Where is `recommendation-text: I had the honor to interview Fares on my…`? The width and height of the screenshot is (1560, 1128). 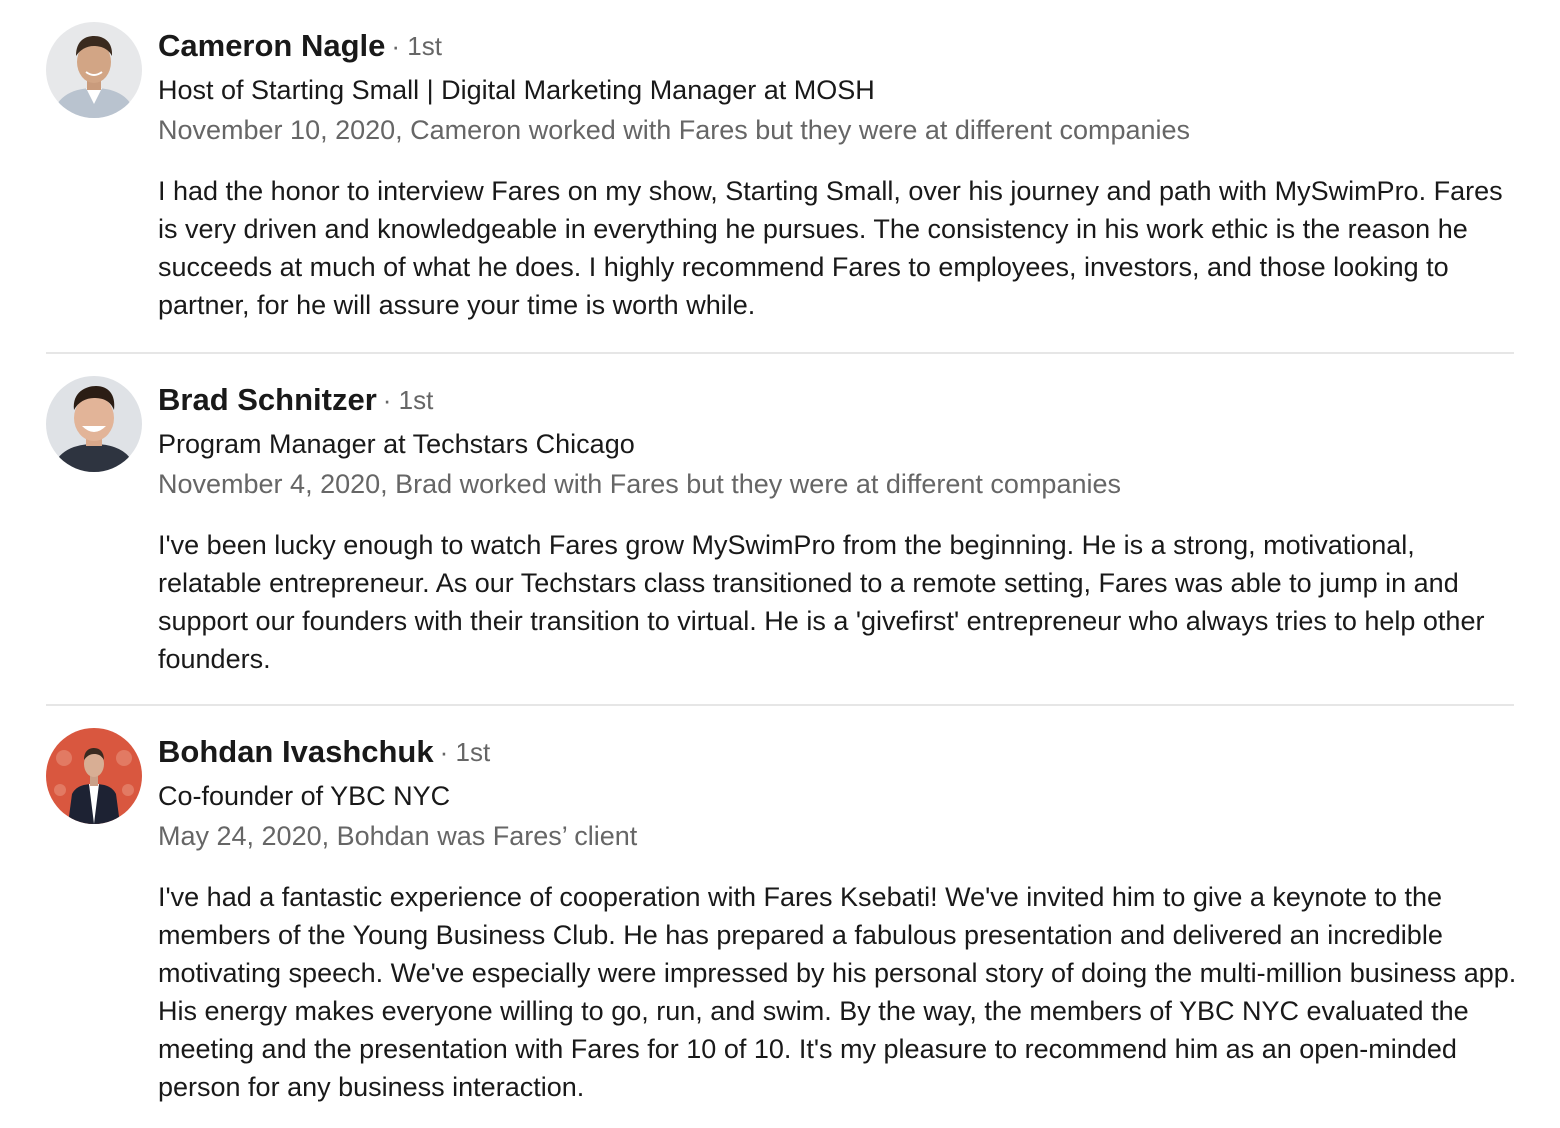 recommendation-text: I had the honor to interview Fares on my… is located at coordinates (830, 248).